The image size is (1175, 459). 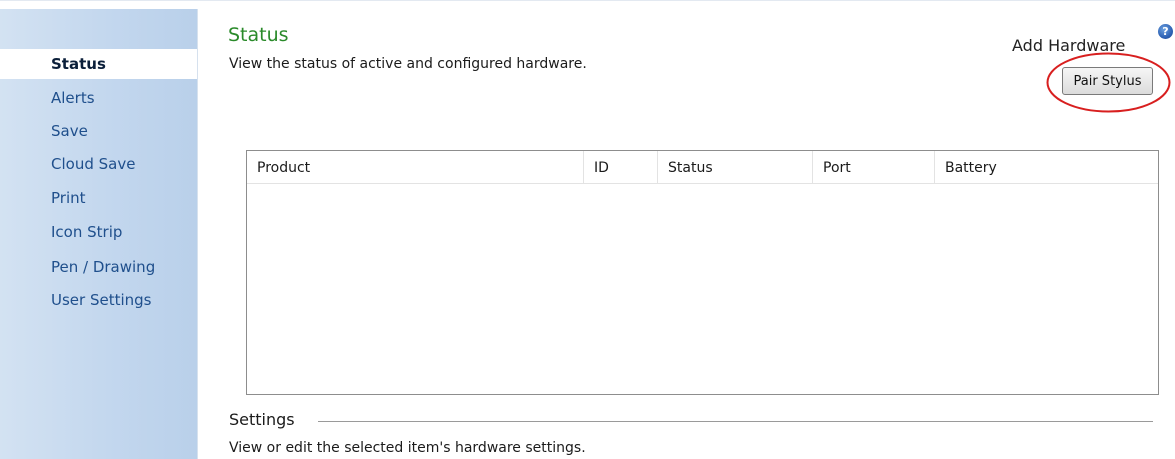 I want to click on top-border, so click(x=587, y=4).